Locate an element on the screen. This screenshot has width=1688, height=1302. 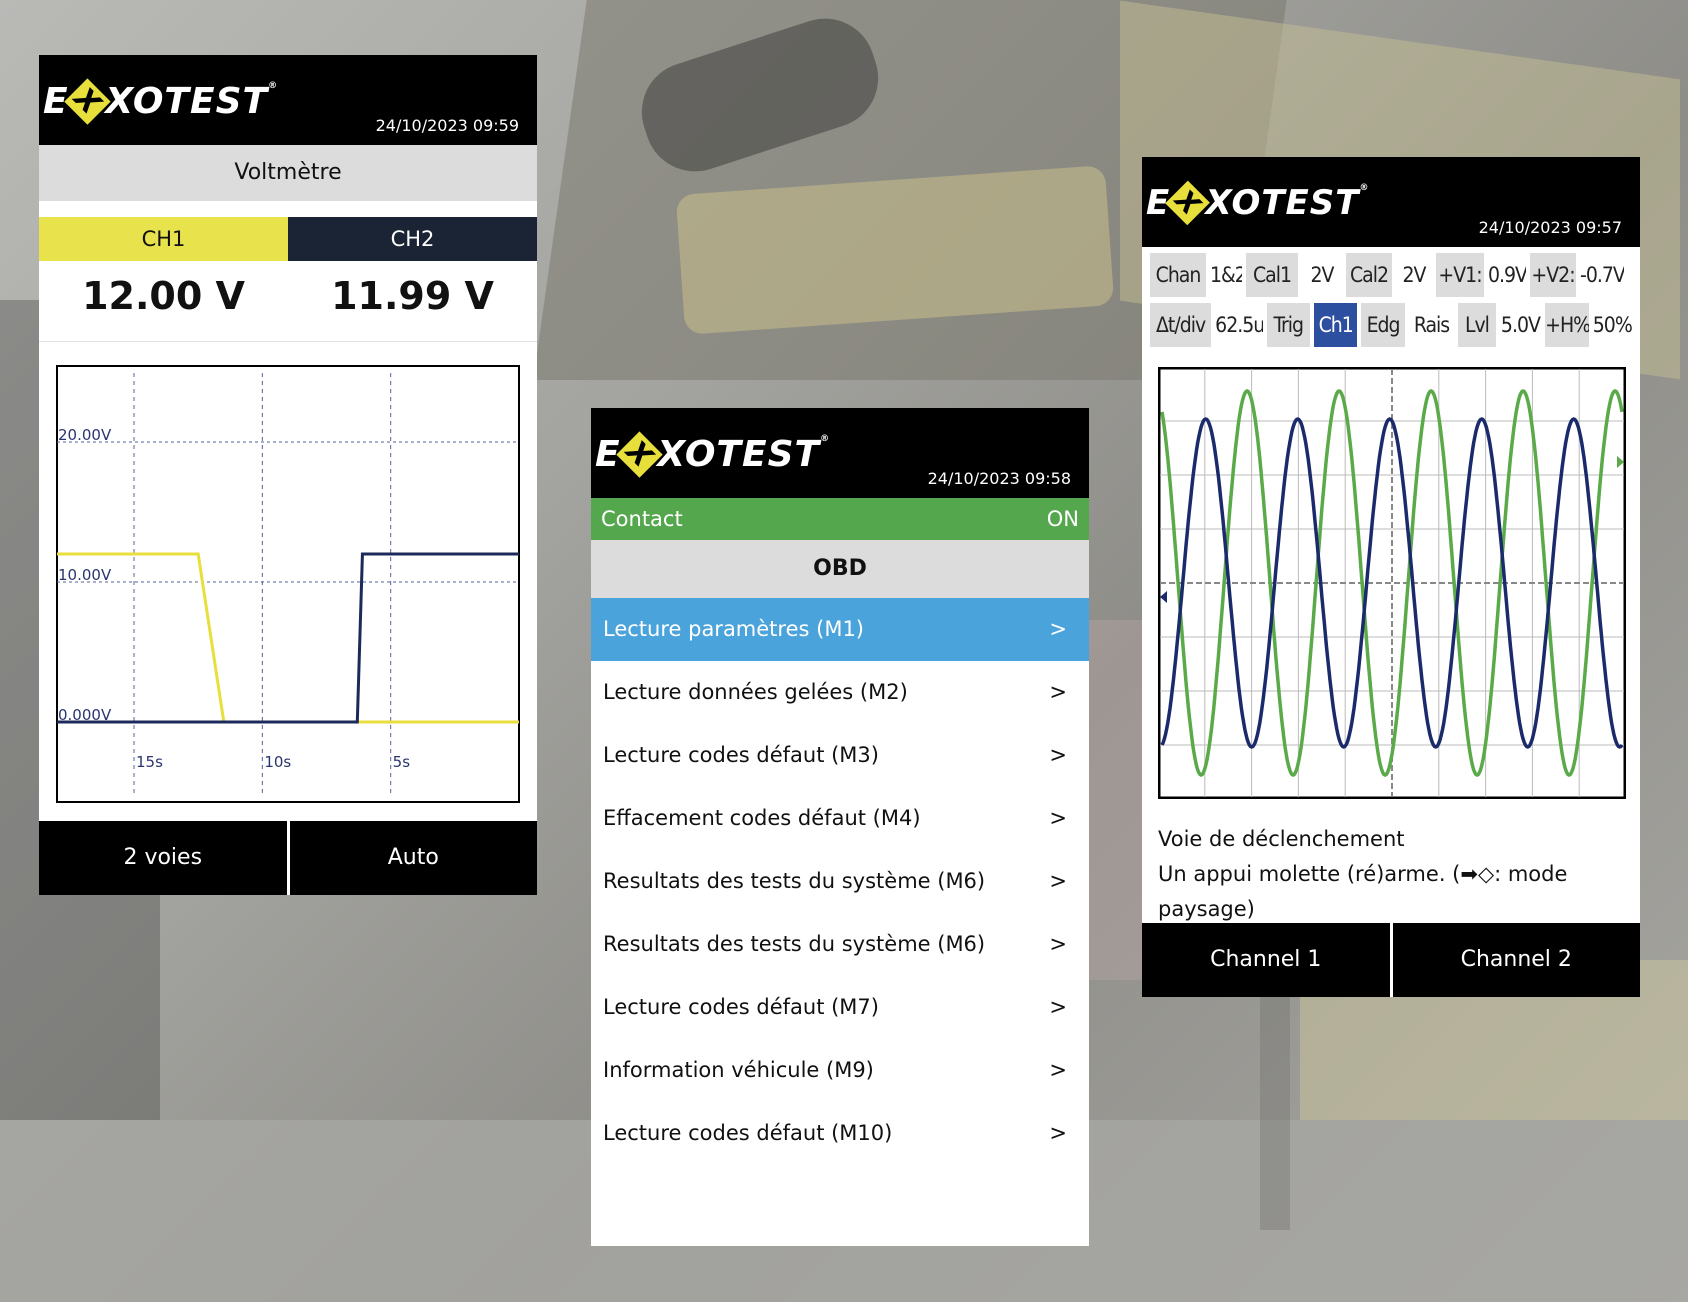
obd-menu-item: Lecture paramètres (M1) > is located at coordinates (840, 629).